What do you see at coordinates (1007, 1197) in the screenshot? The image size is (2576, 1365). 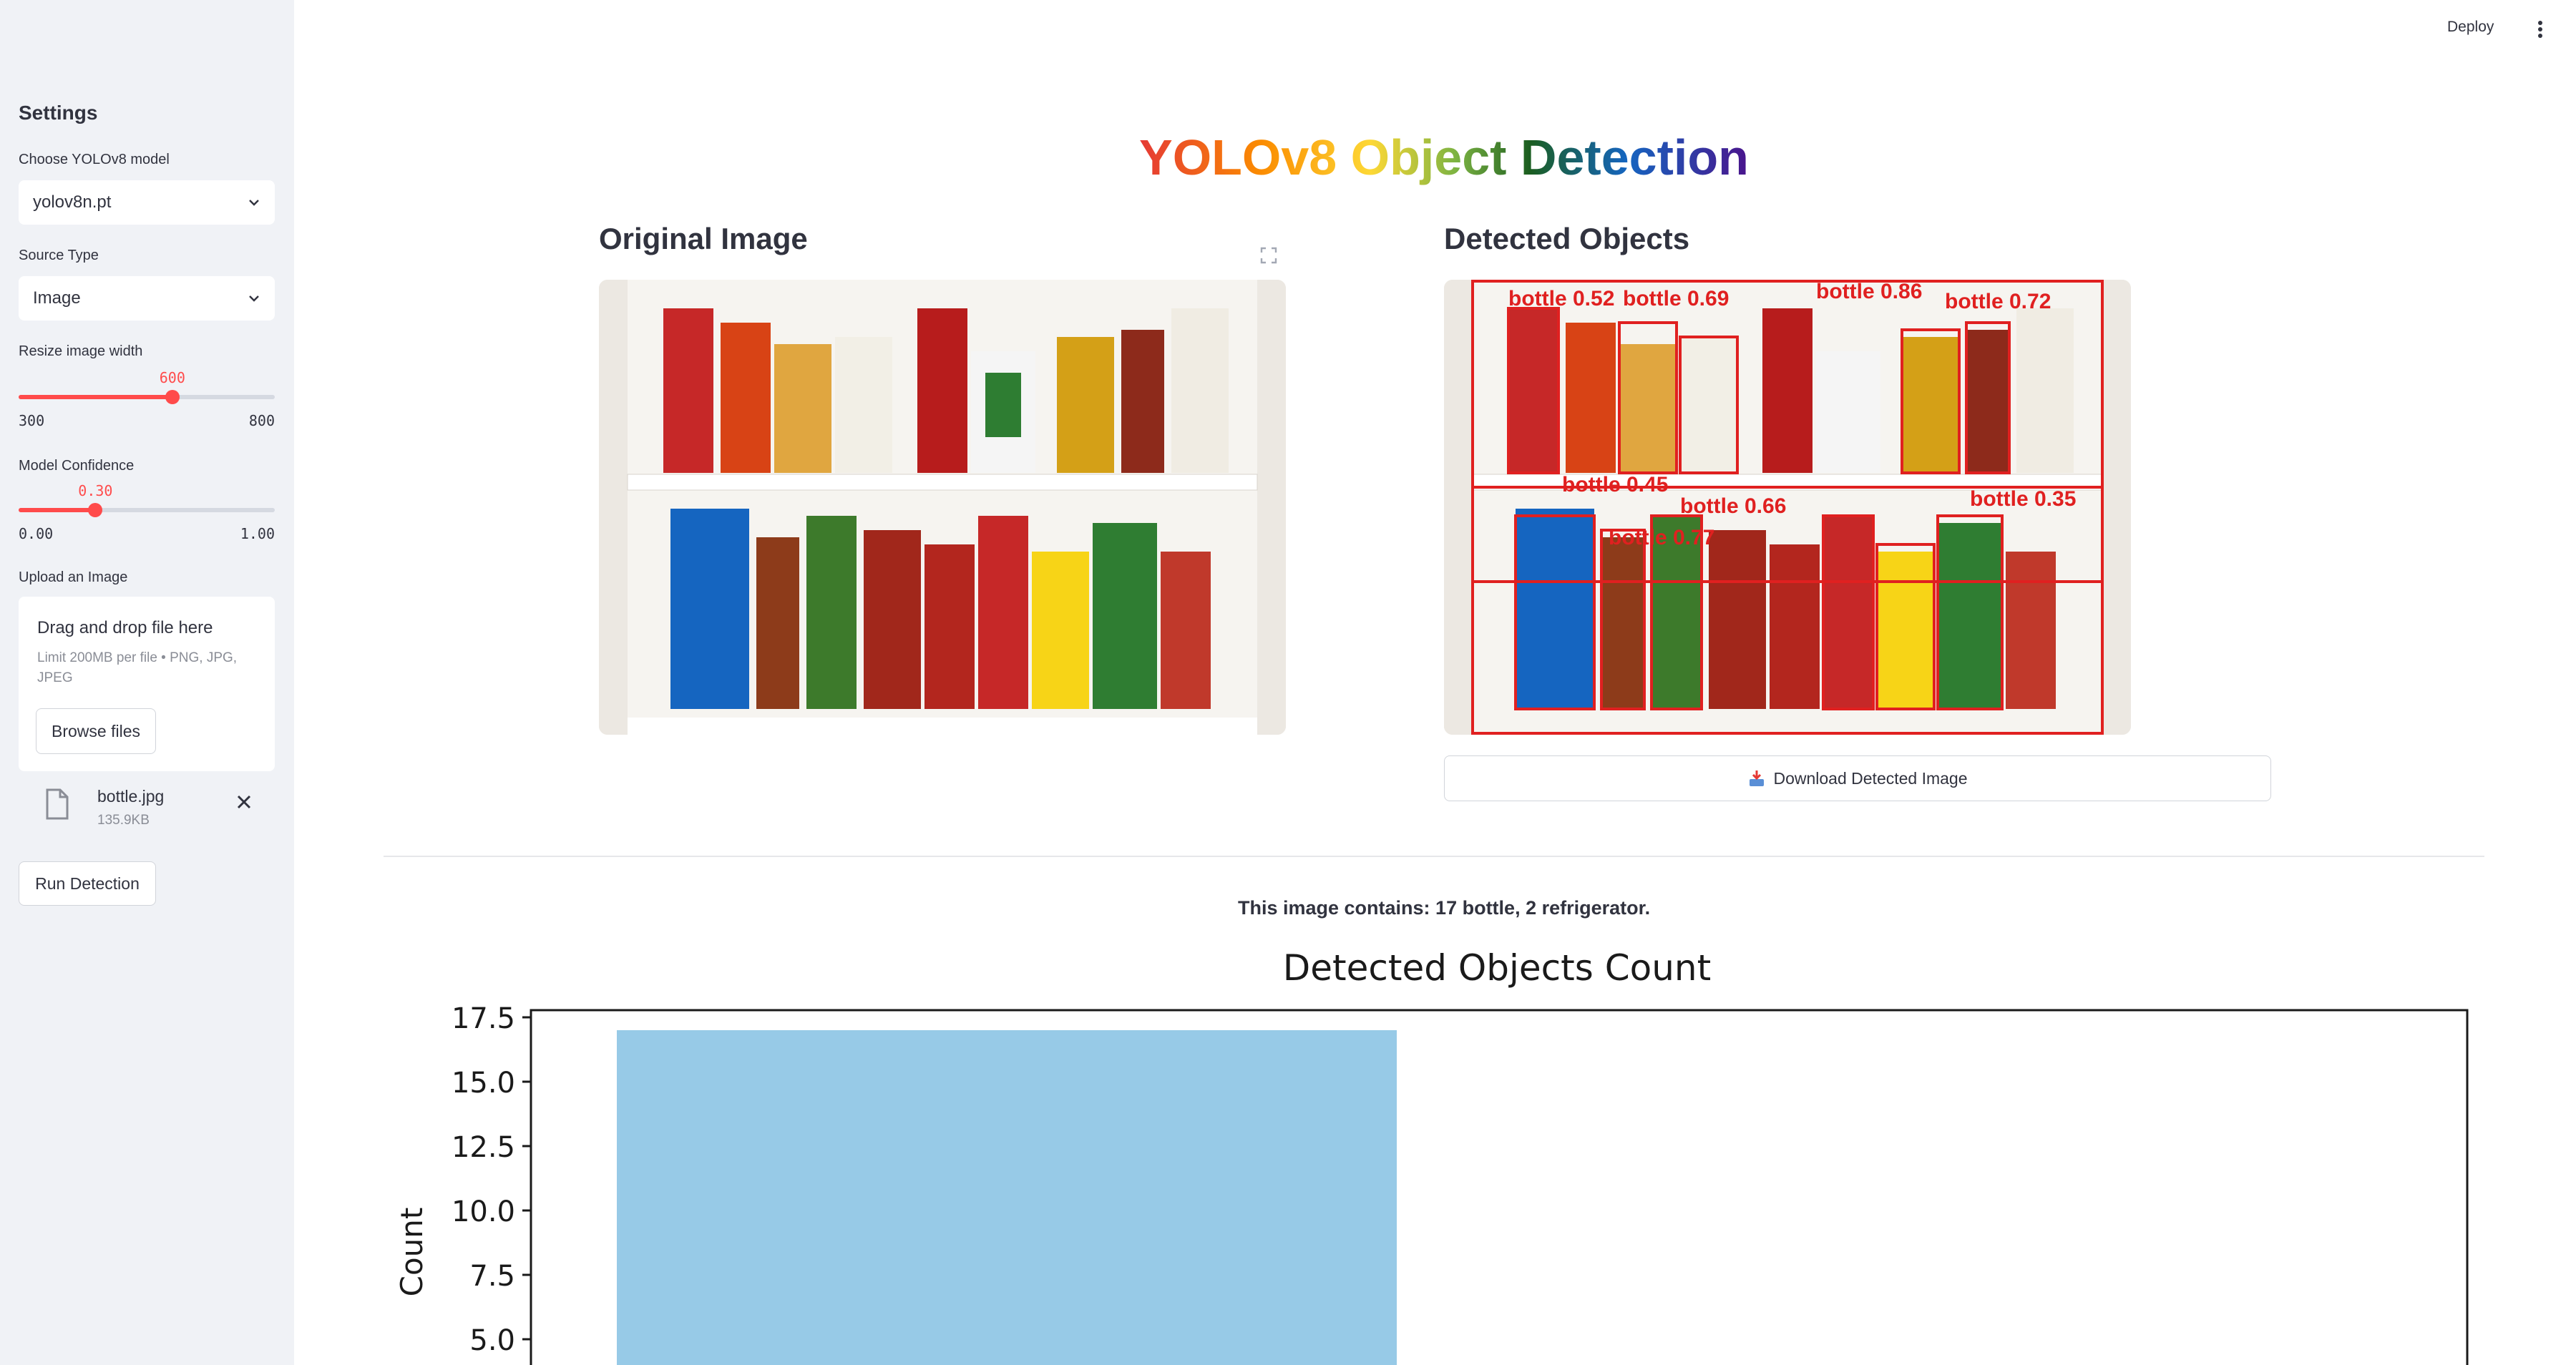 I see `chart-bar-bottle` at bounding box center [1007, 1197].